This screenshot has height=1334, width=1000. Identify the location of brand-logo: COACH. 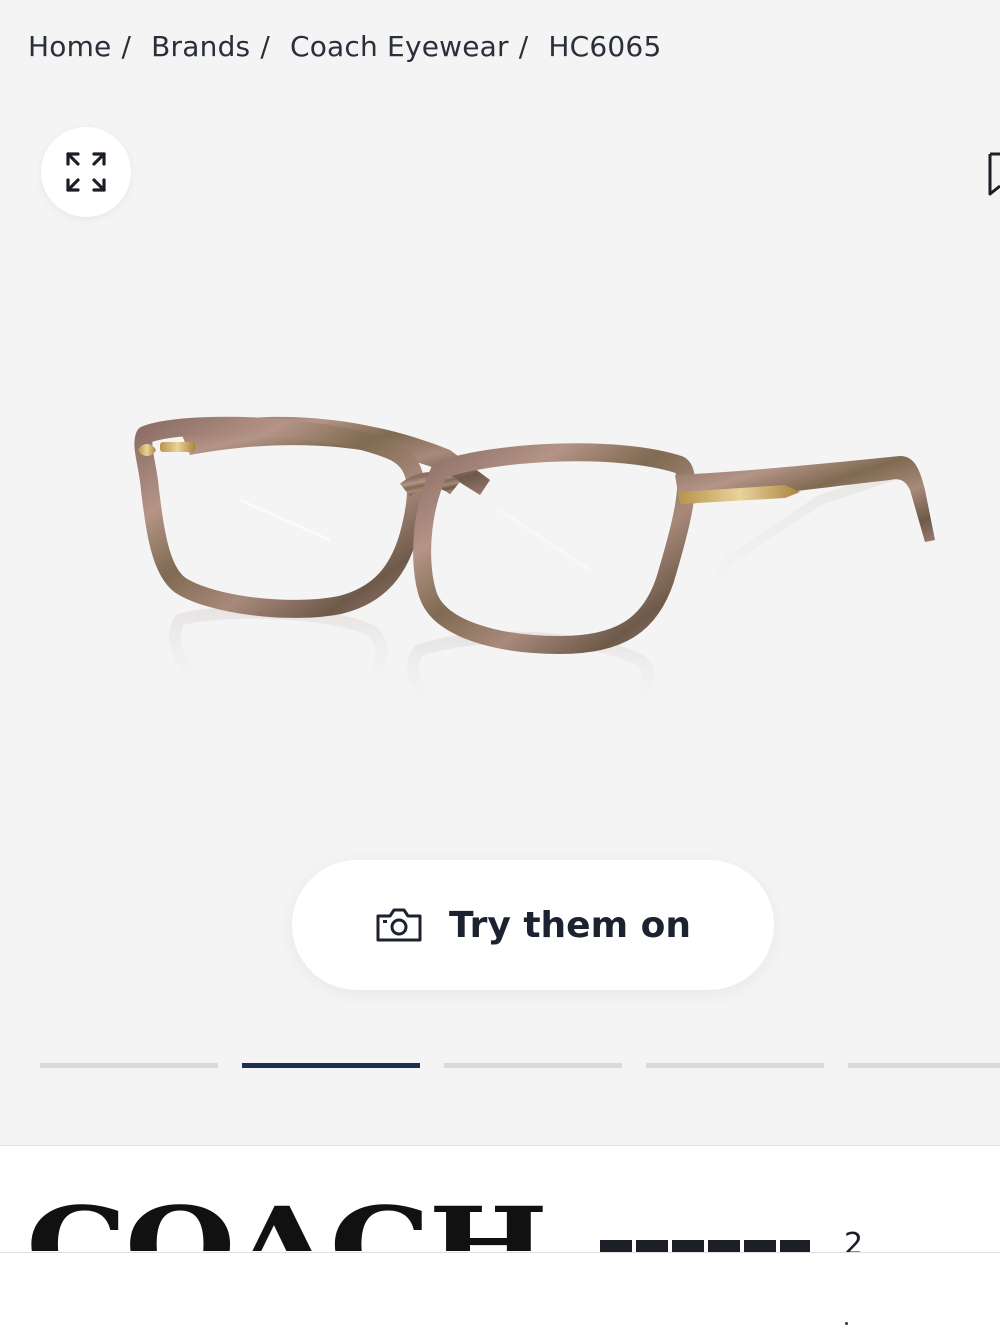
(291, 1218).